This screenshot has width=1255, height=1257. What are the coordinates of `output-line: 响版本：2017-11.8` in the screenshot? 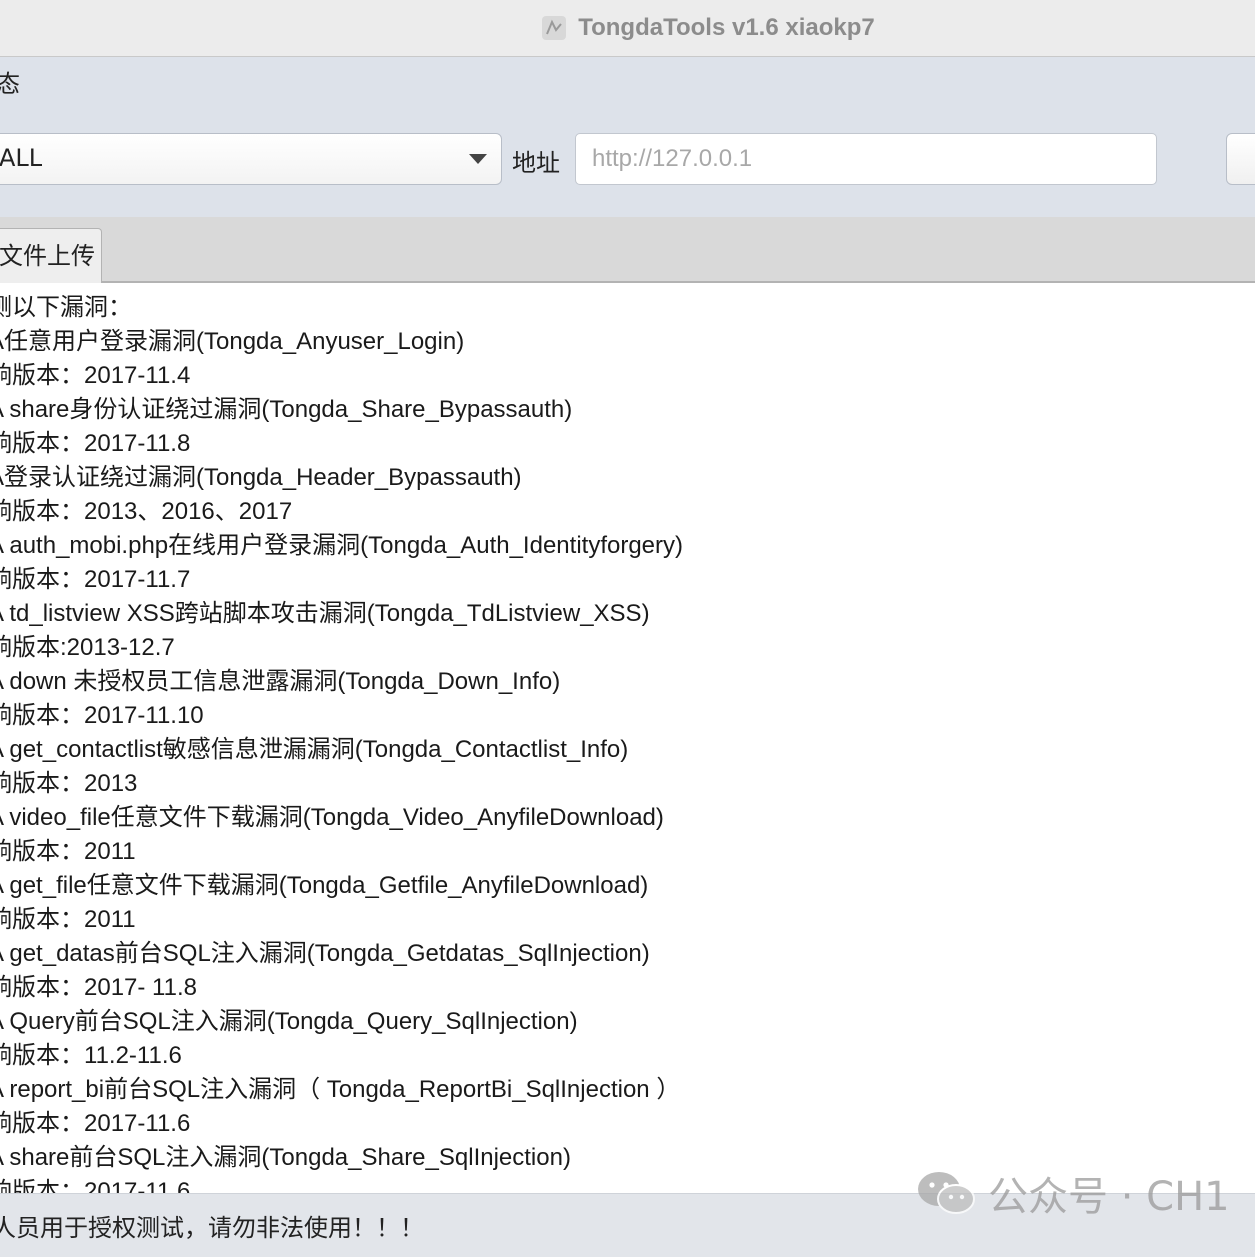 It's located at (95, 443).